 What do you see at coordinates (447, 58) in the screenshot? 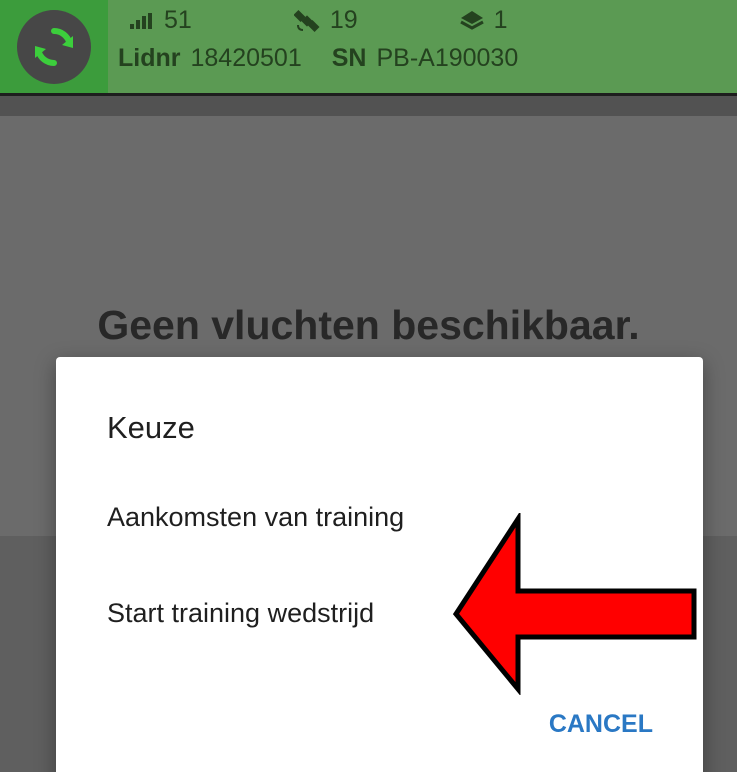
I see `serial-value: PB-A190030` at bounding box center [447, 58].